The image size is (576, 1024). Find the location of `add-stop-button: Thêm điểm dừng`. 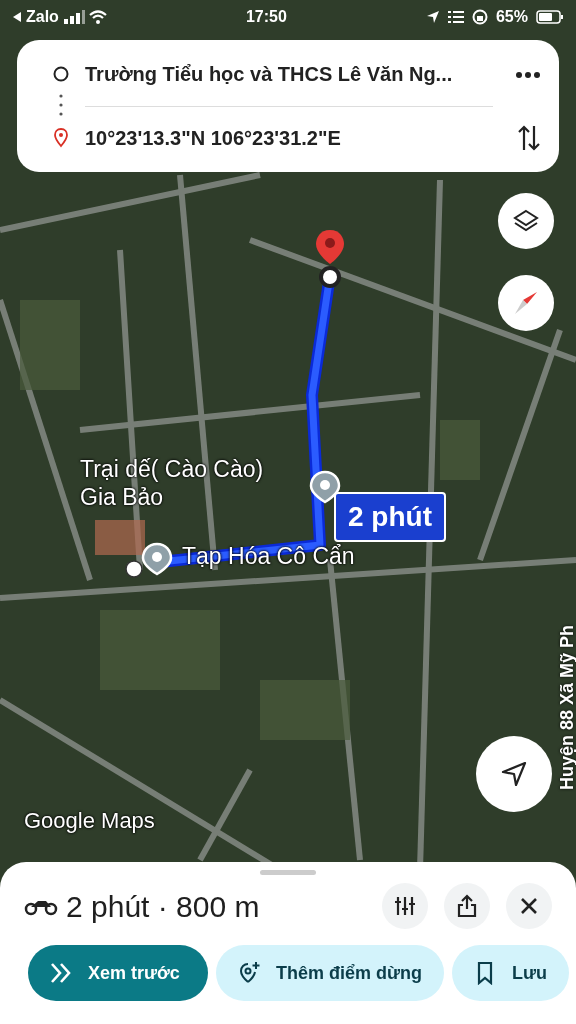

add-stop-button: Thêm điểm dừng is located at coordinates (330, 973).